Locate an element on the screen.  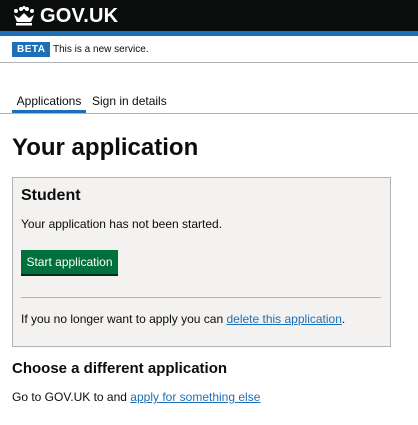
card-divider is located at coordinates (201, 297).